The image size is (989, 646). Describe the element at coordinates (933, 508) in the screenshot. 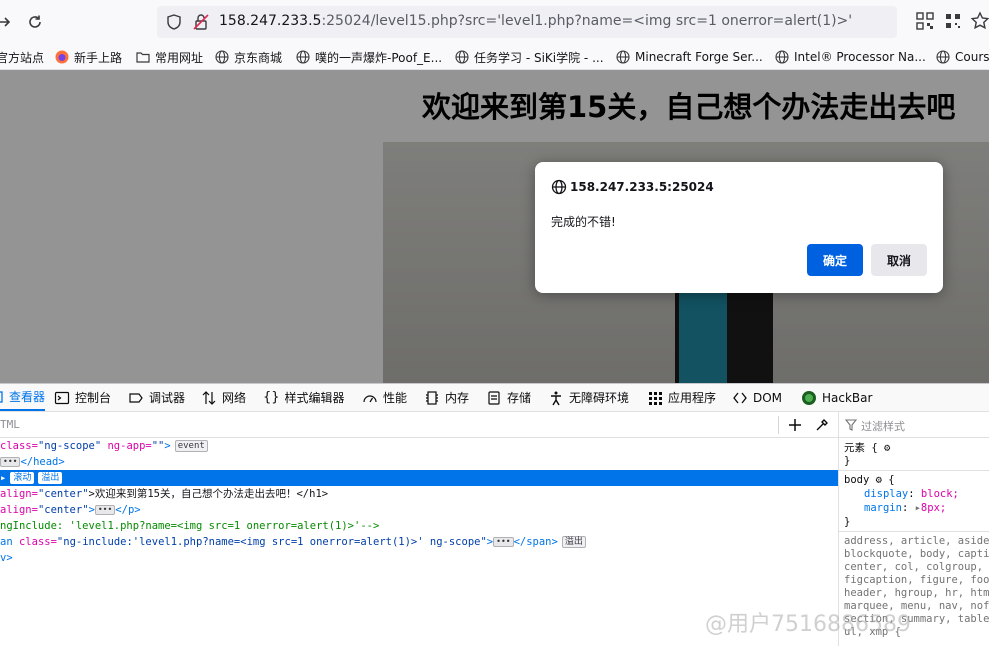

I see `property-value: 8px;` at that location.